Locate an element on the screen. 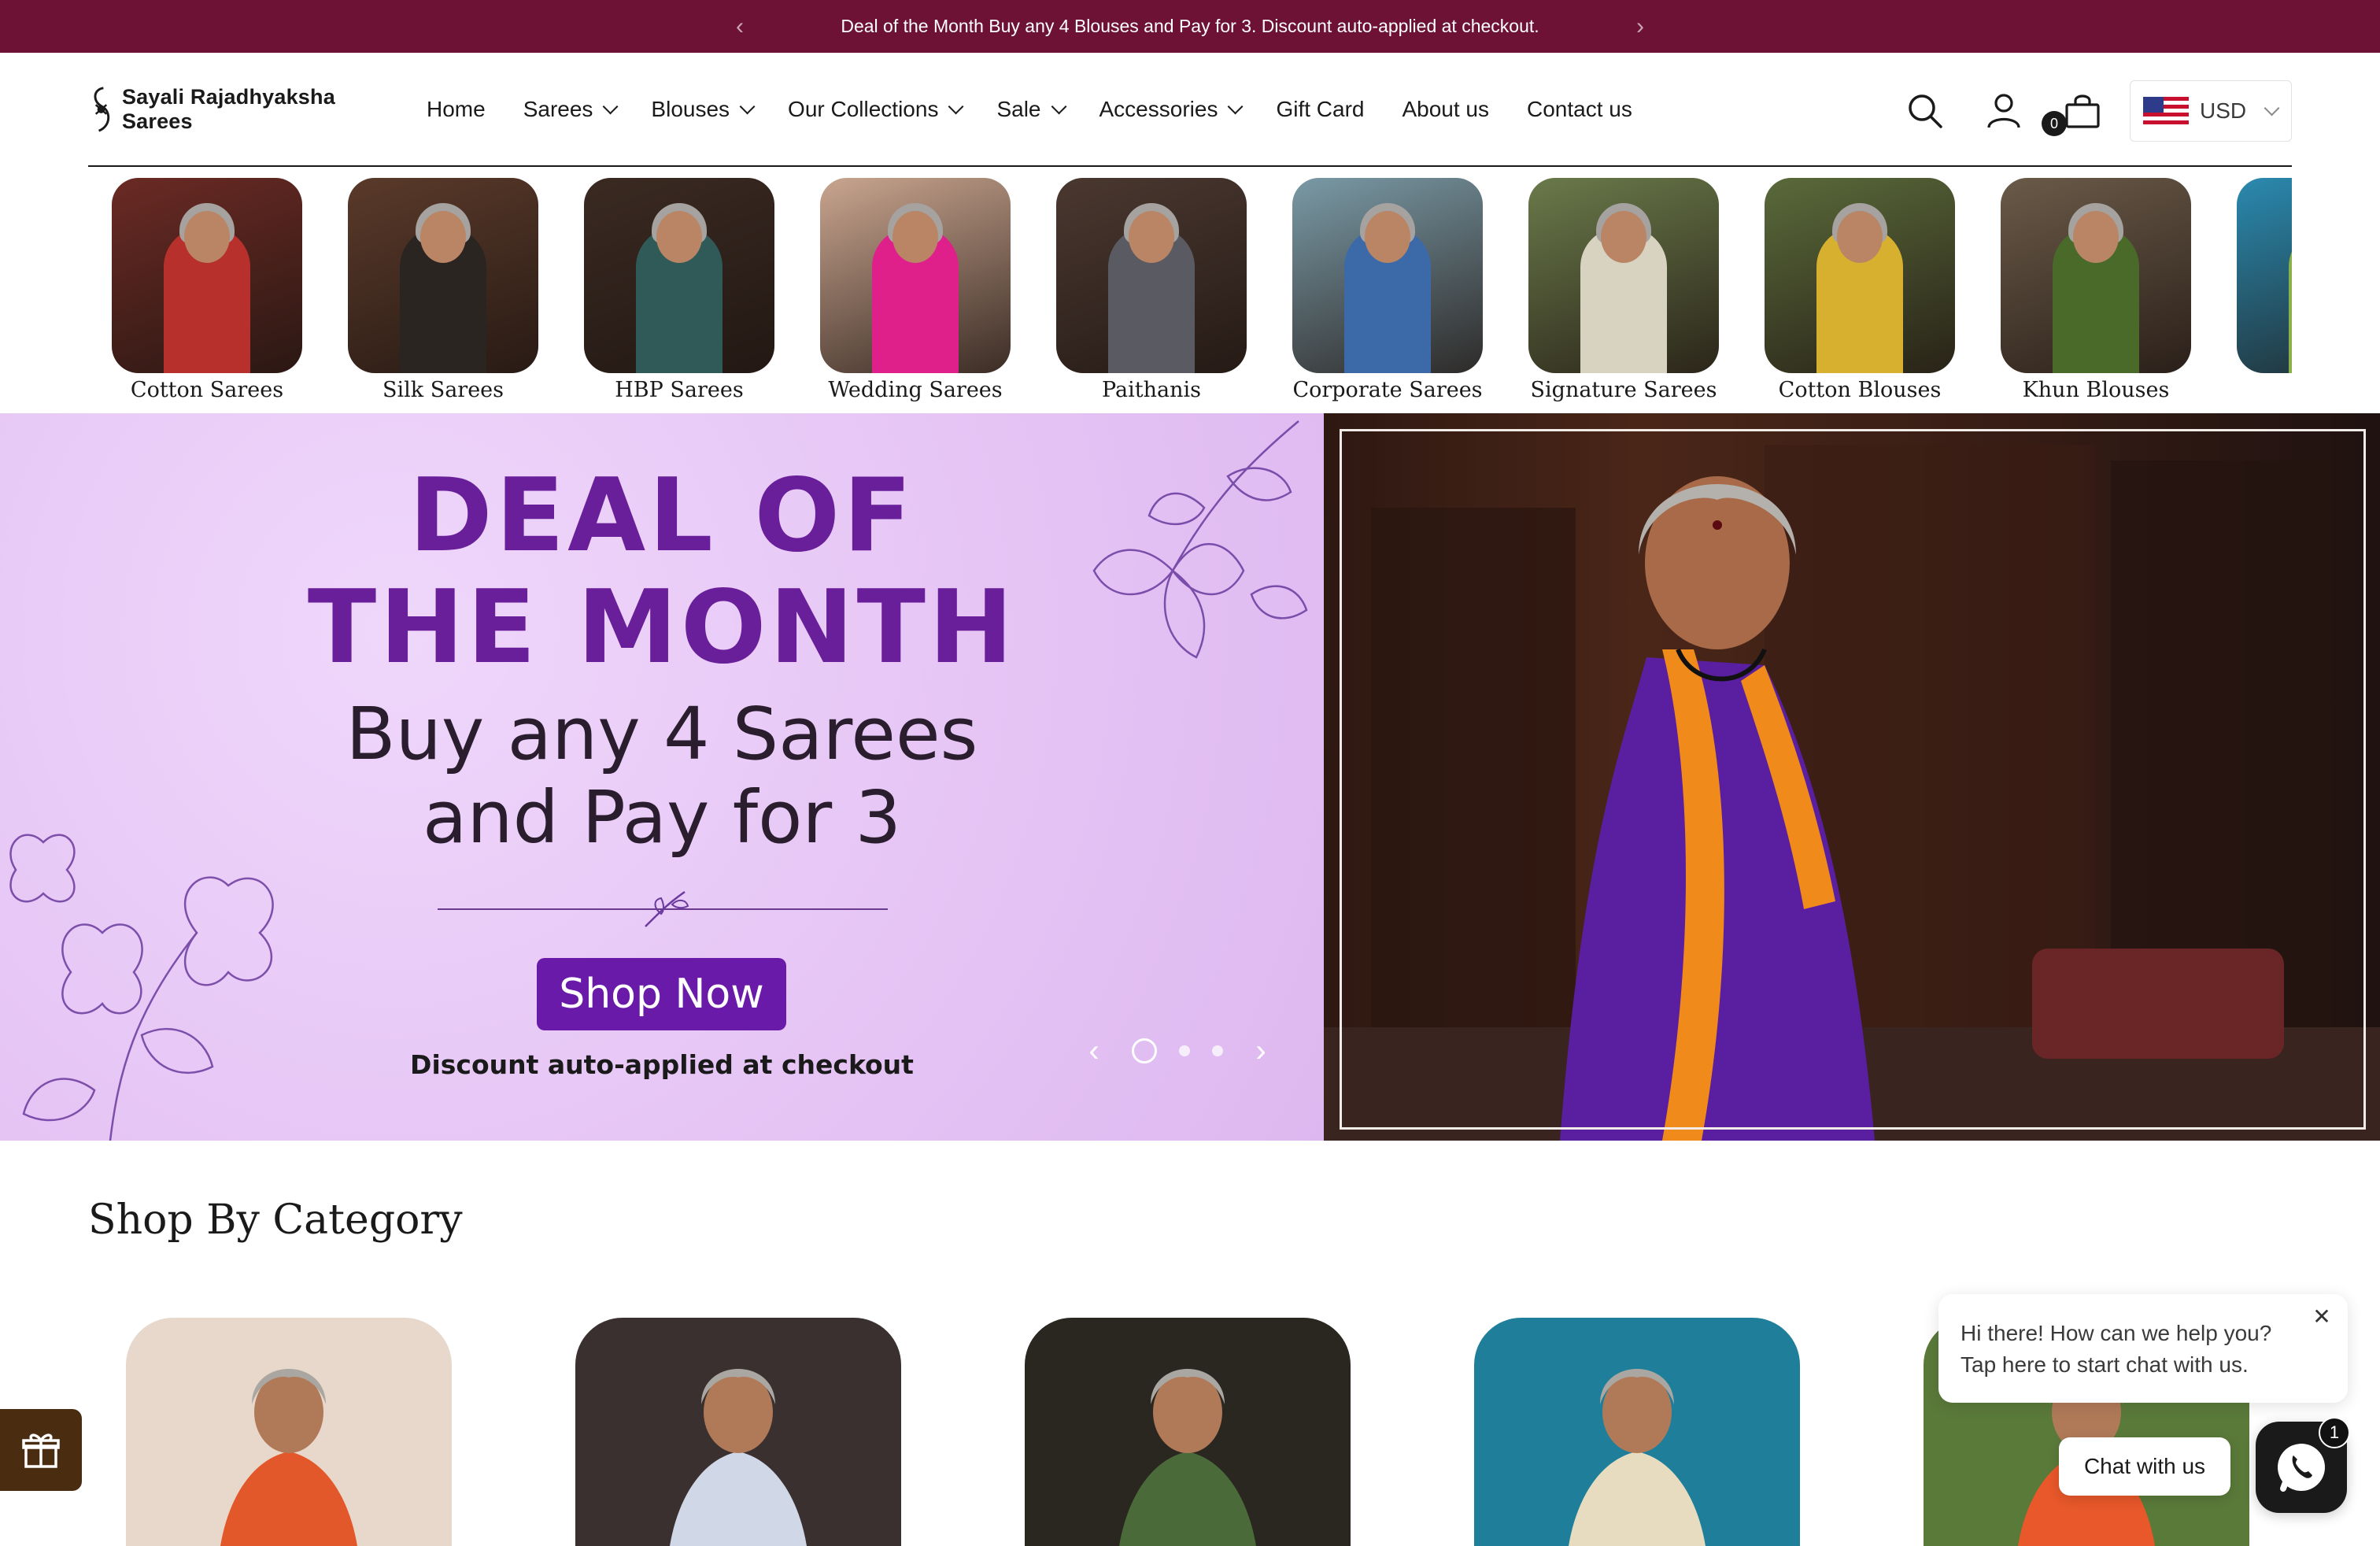  nav-item-about-us: About us is located at coordinates (1445, 110).